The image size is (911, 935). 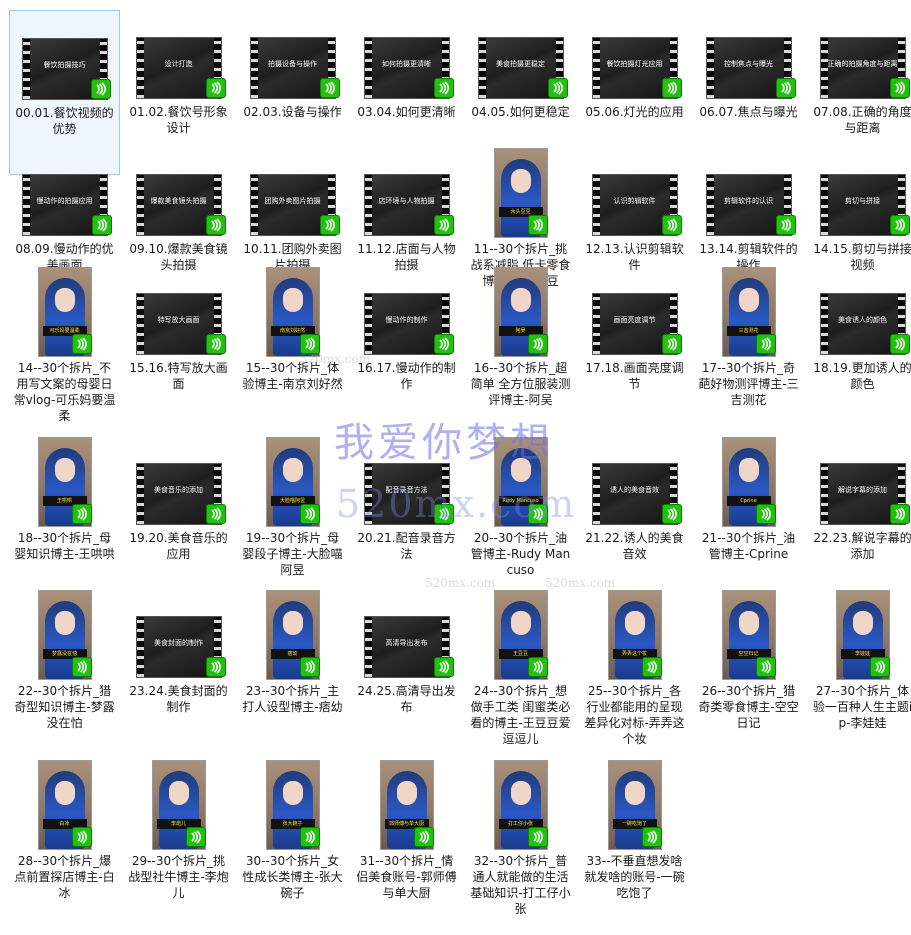 What do you see at coordinates (859, 671) in the screenshot?
I see `portrait-video-file-item: 李娃娃 27--30个拆片_体验一百种人生主题ip-李娃娃` at bounding box center [859, 671].